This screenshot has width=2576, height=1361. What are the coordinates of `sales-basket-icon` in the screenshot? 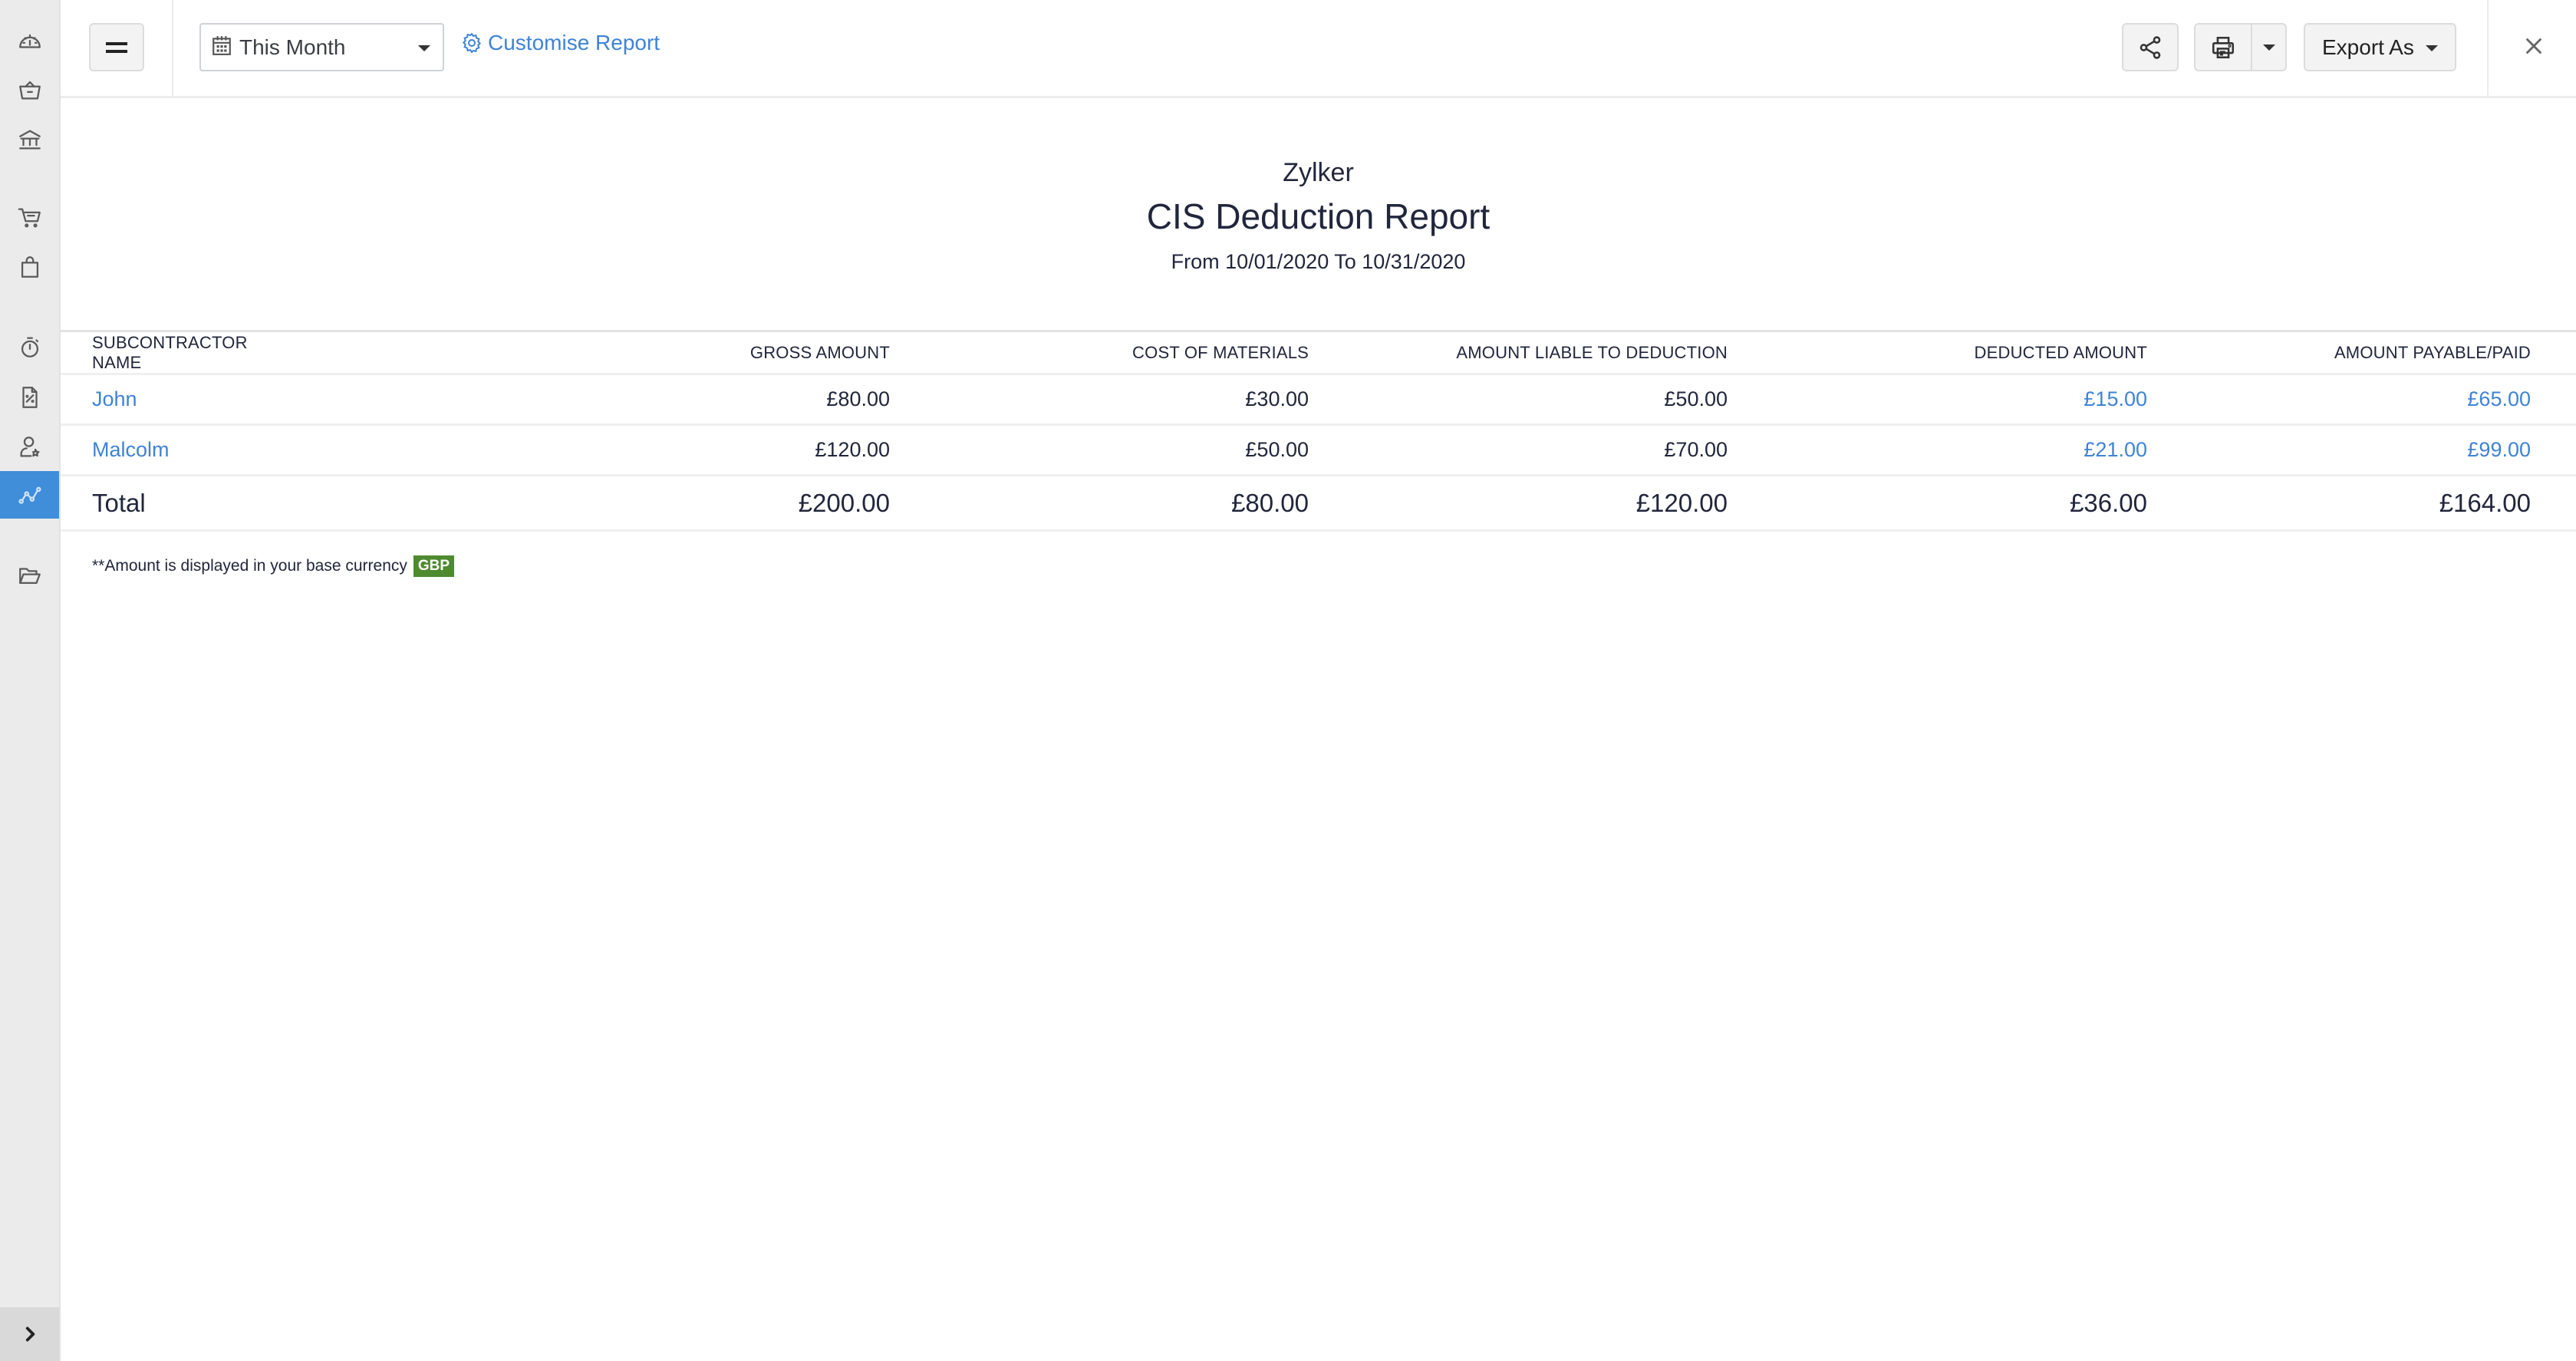 It's located at (29, 90).